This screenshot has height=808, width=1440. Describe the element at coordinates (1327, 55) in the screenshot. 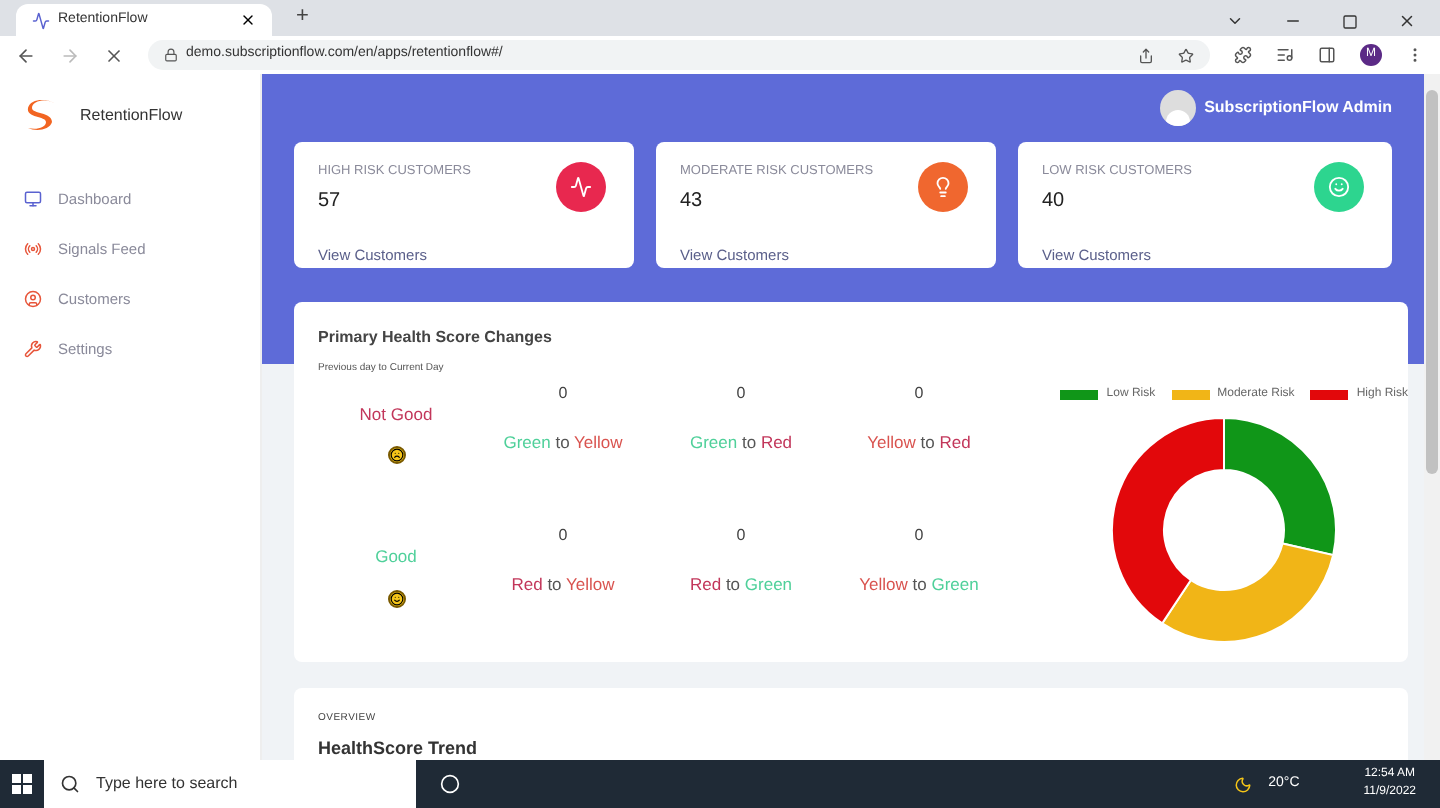

I see `side-panel-icon` at that location.